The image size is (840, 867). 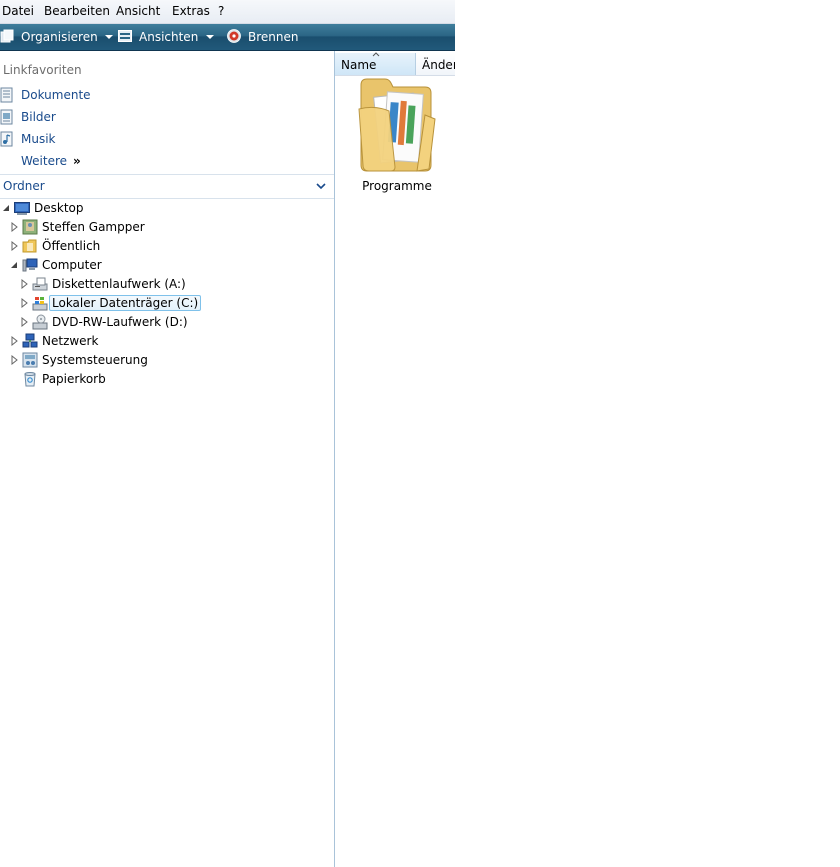 I want to click on tree-item-dvd: DVD-RW-Laufwerk (D:), so click(x=104, y=322).